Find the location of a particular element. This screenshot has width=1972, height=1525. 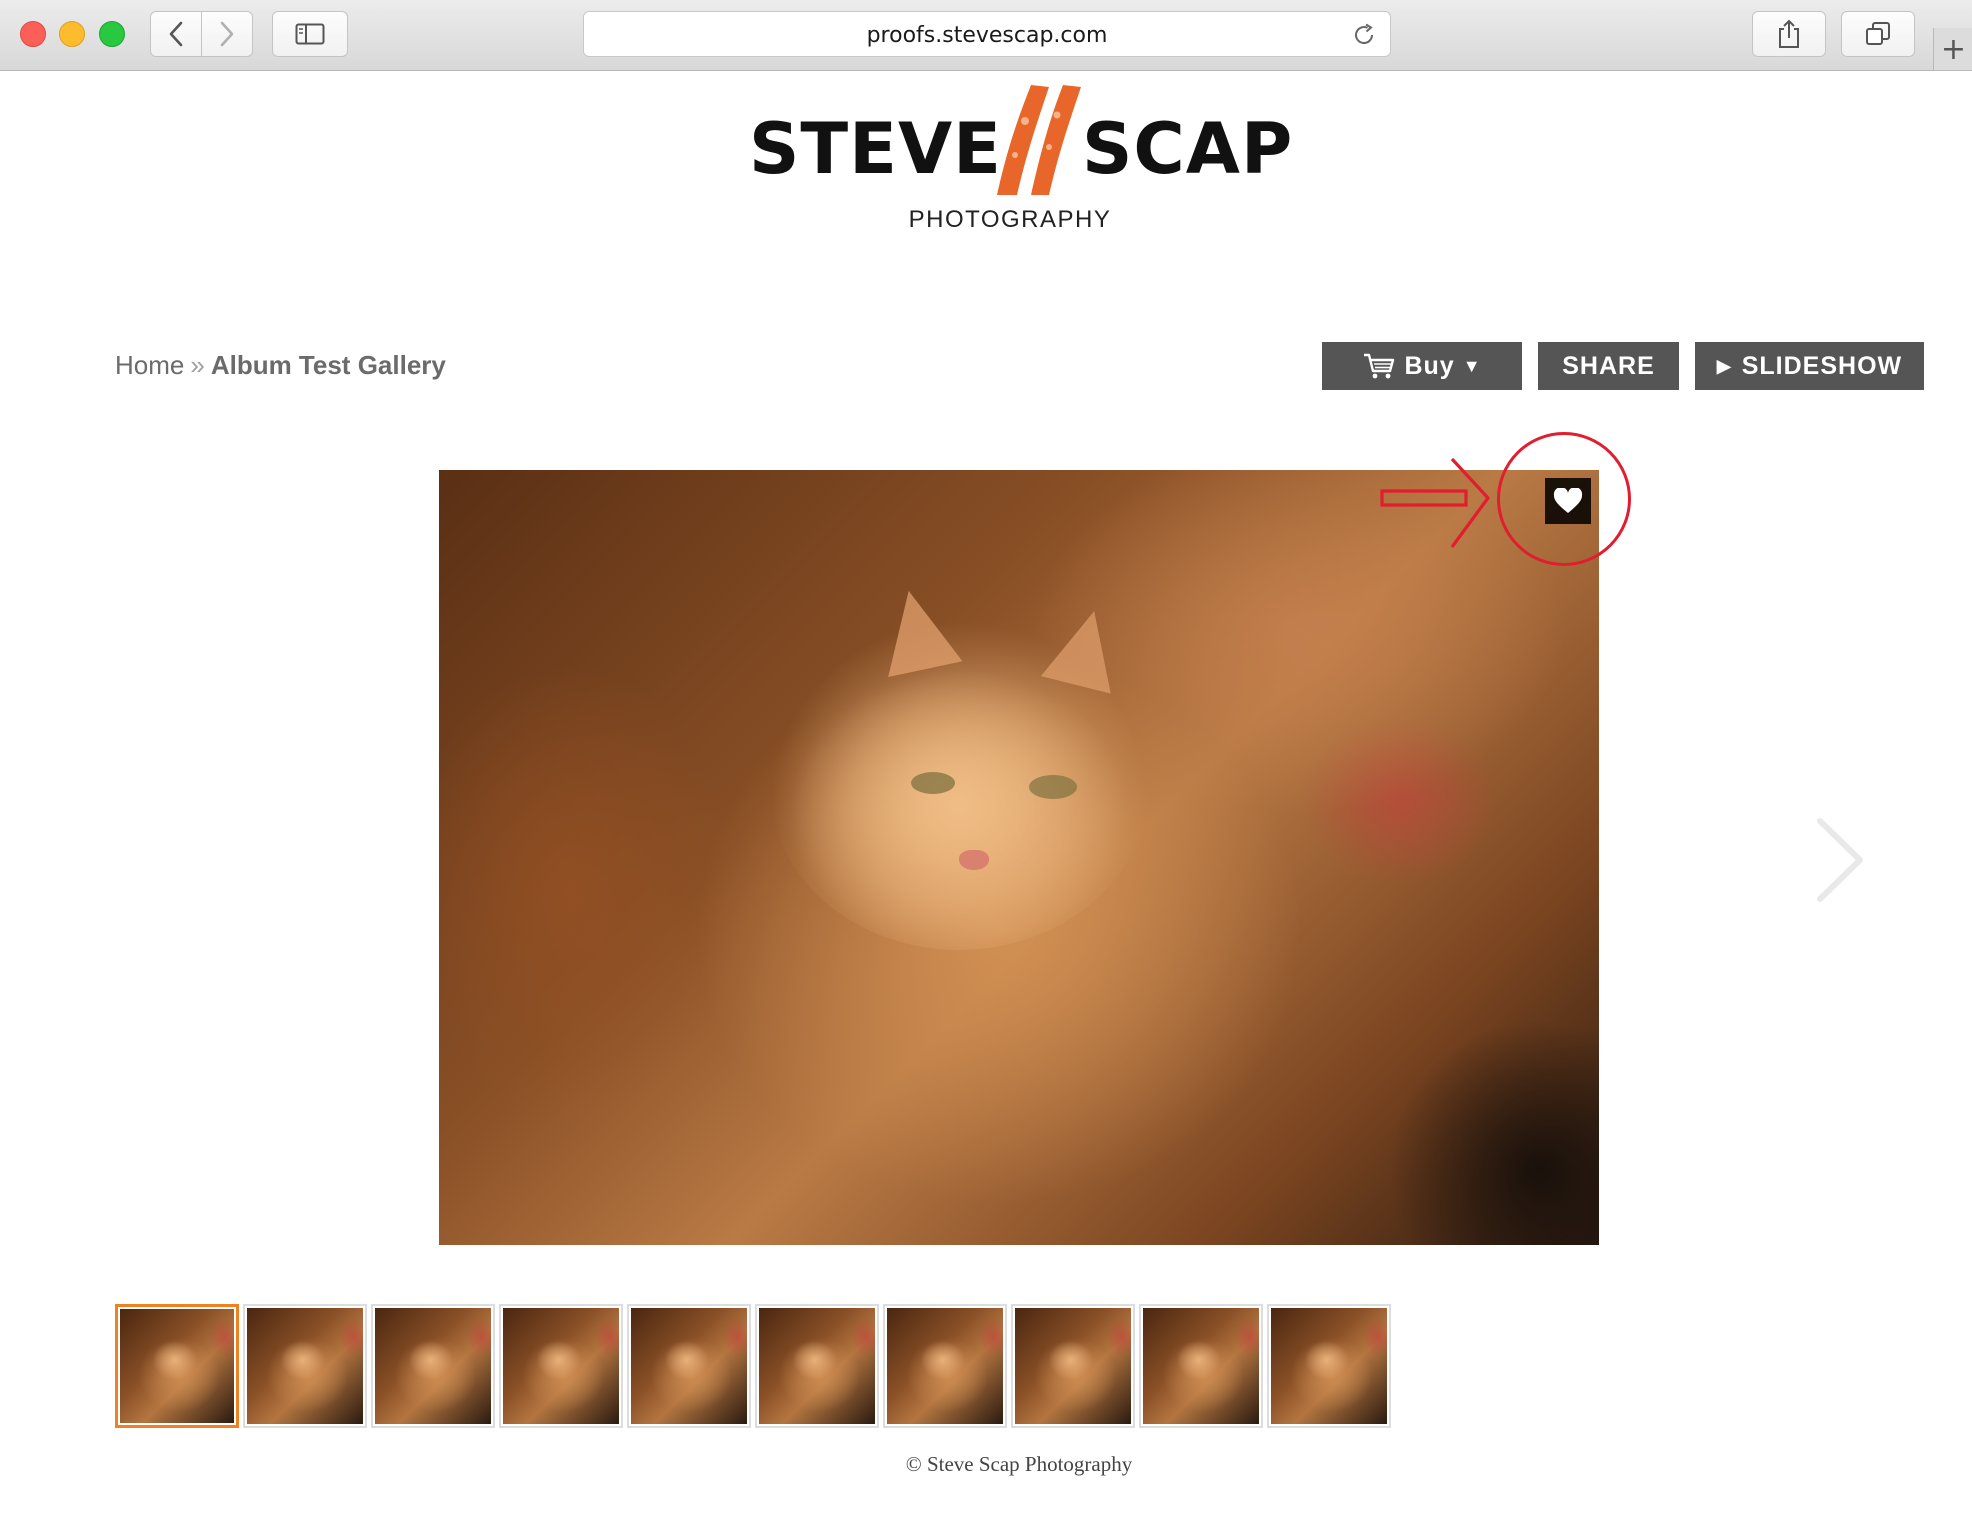

logo-subtitle: PHOTOGRAPHY is located at coordinates (1010, 219).